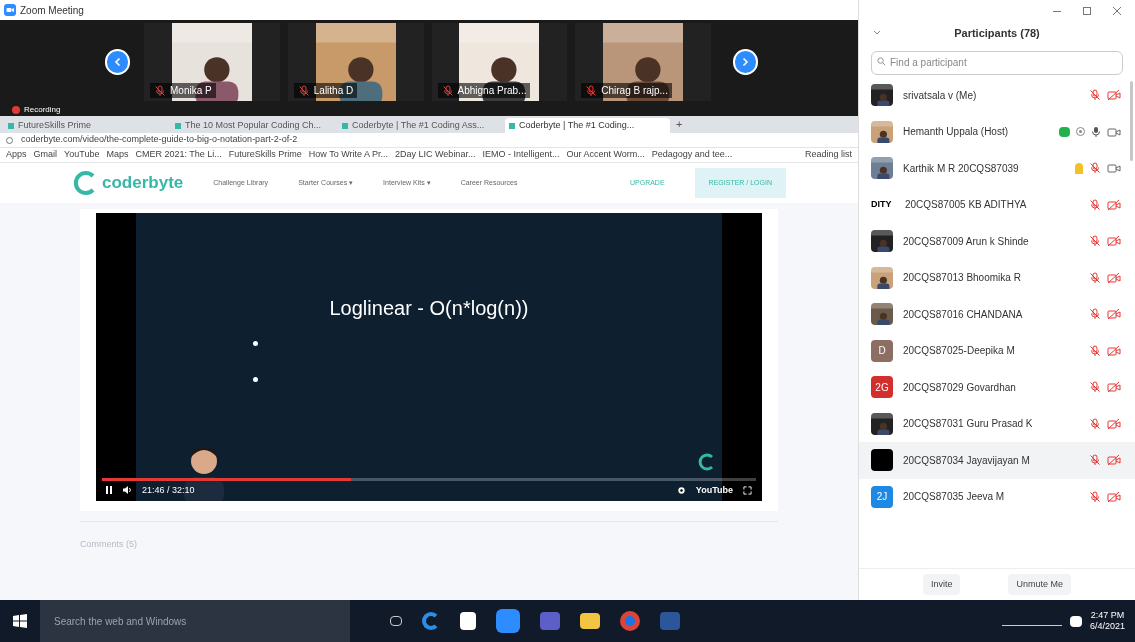 This screenshot has height=642, width=1135. Describe the element at coordinates (1107, 615) in the screenshot. I see `clock-time: 2:47 PM` at that location.